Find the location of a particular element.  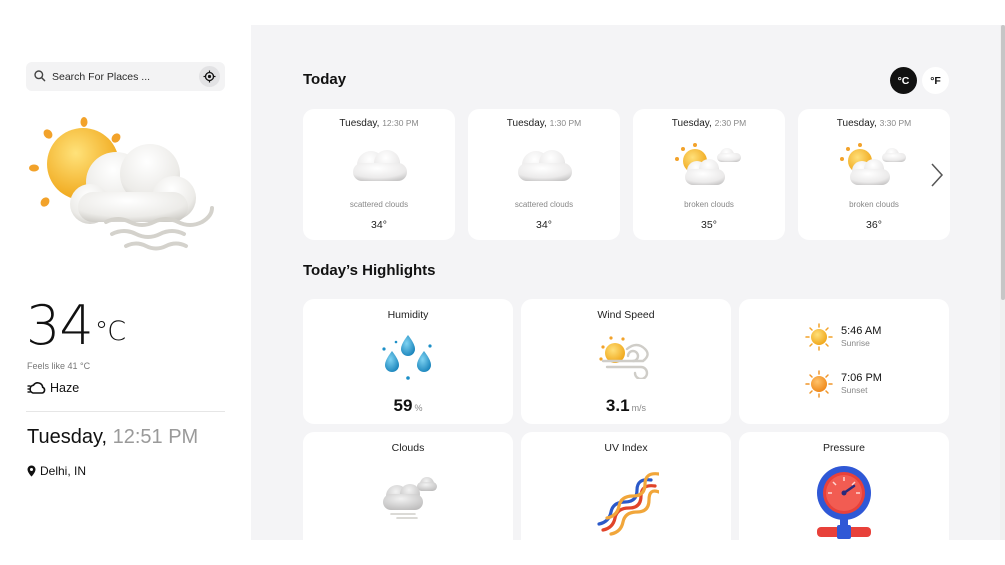

wind-unit: m/s is located at coordinates (639, 408).